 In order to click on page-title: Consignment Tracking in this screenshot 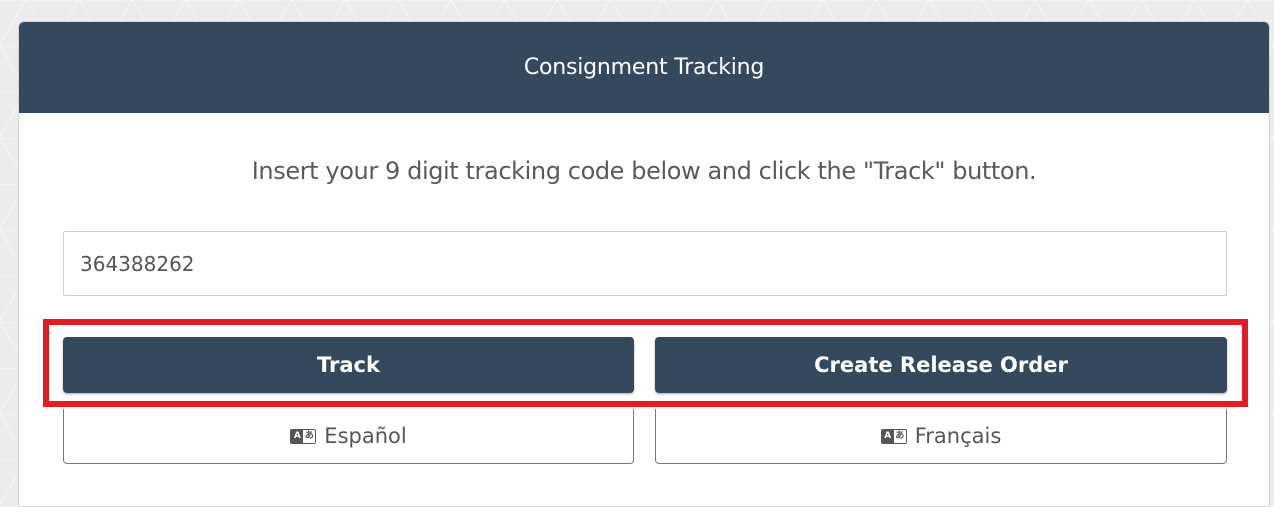, I will do `click(644, 67)`.